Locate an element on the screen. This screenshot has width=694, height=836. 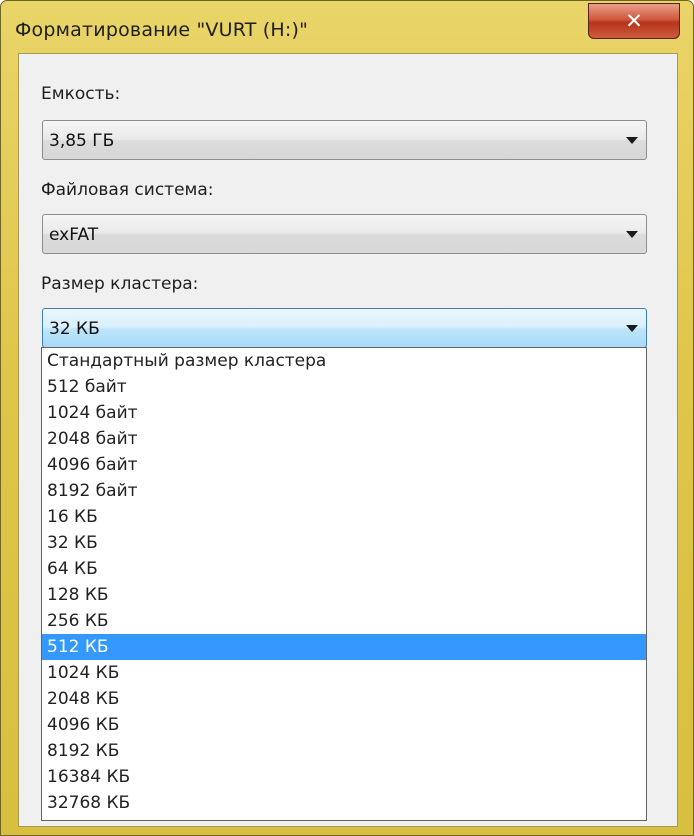
cluster-size-option: 8192 КБ is located at coordinates (344, 751).